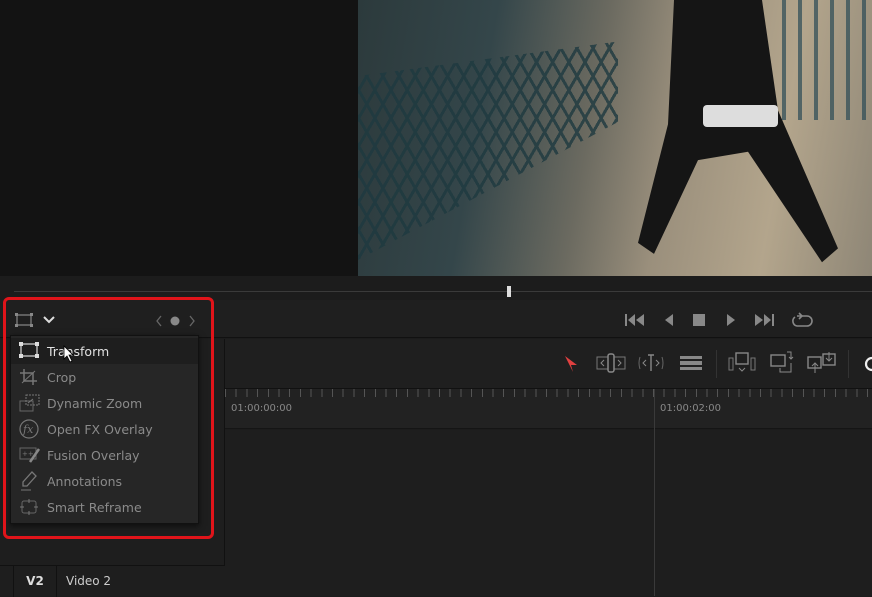  Describe the element at coordinates (782, 362) in the screenshot. I see `overwrite-clip-icon` at that location.